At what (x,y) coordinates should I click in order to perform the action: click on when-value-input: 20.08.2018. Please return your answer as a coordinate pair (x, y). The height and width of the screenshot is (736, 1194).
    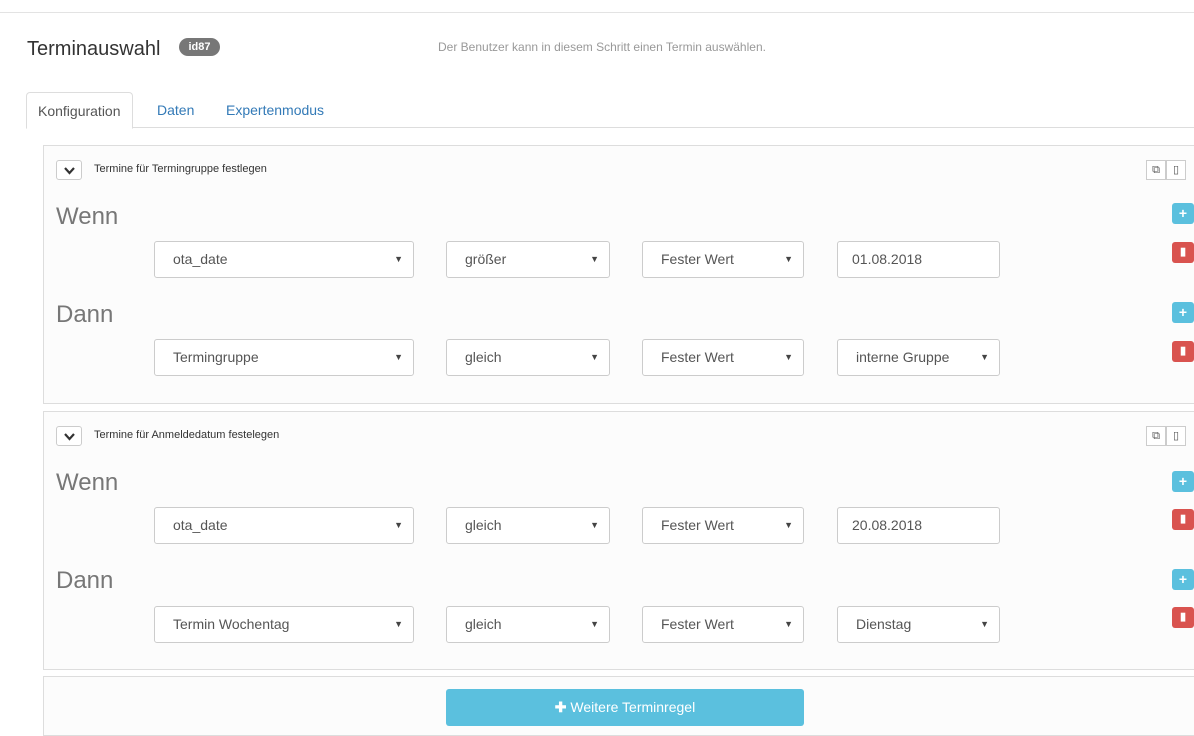
    Looking at the image, I should click on (918, 525).